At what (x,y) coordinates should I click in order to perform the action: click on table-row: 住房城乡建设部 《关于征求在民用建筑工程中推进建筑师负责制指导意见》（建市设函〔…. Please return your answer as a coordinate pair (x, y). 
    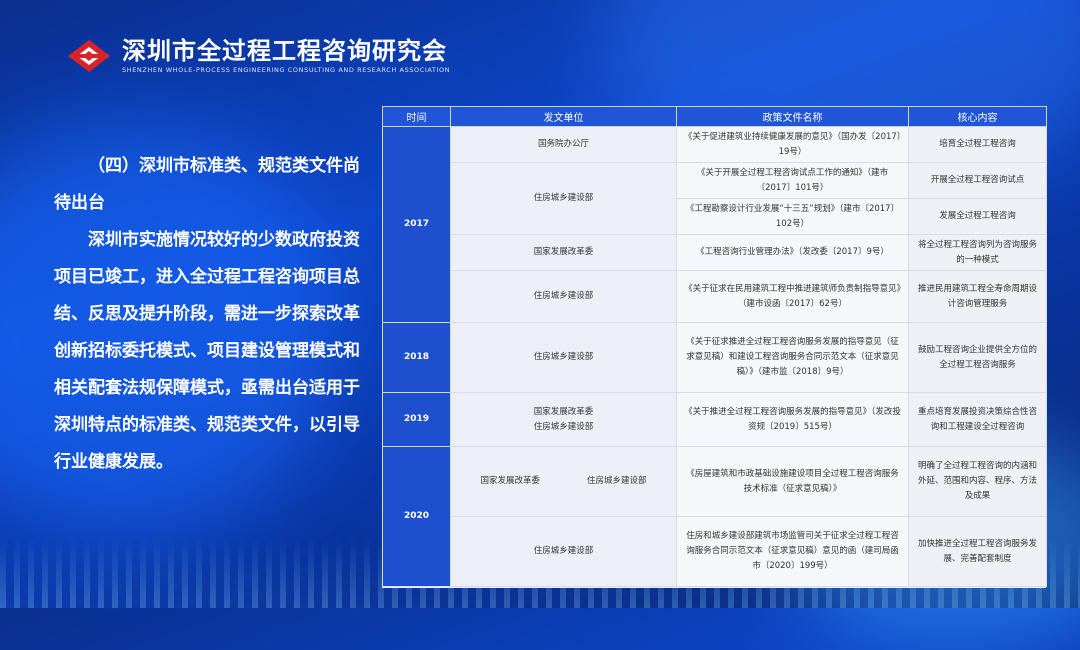
    Looking at the image, I should click on (715, 296).